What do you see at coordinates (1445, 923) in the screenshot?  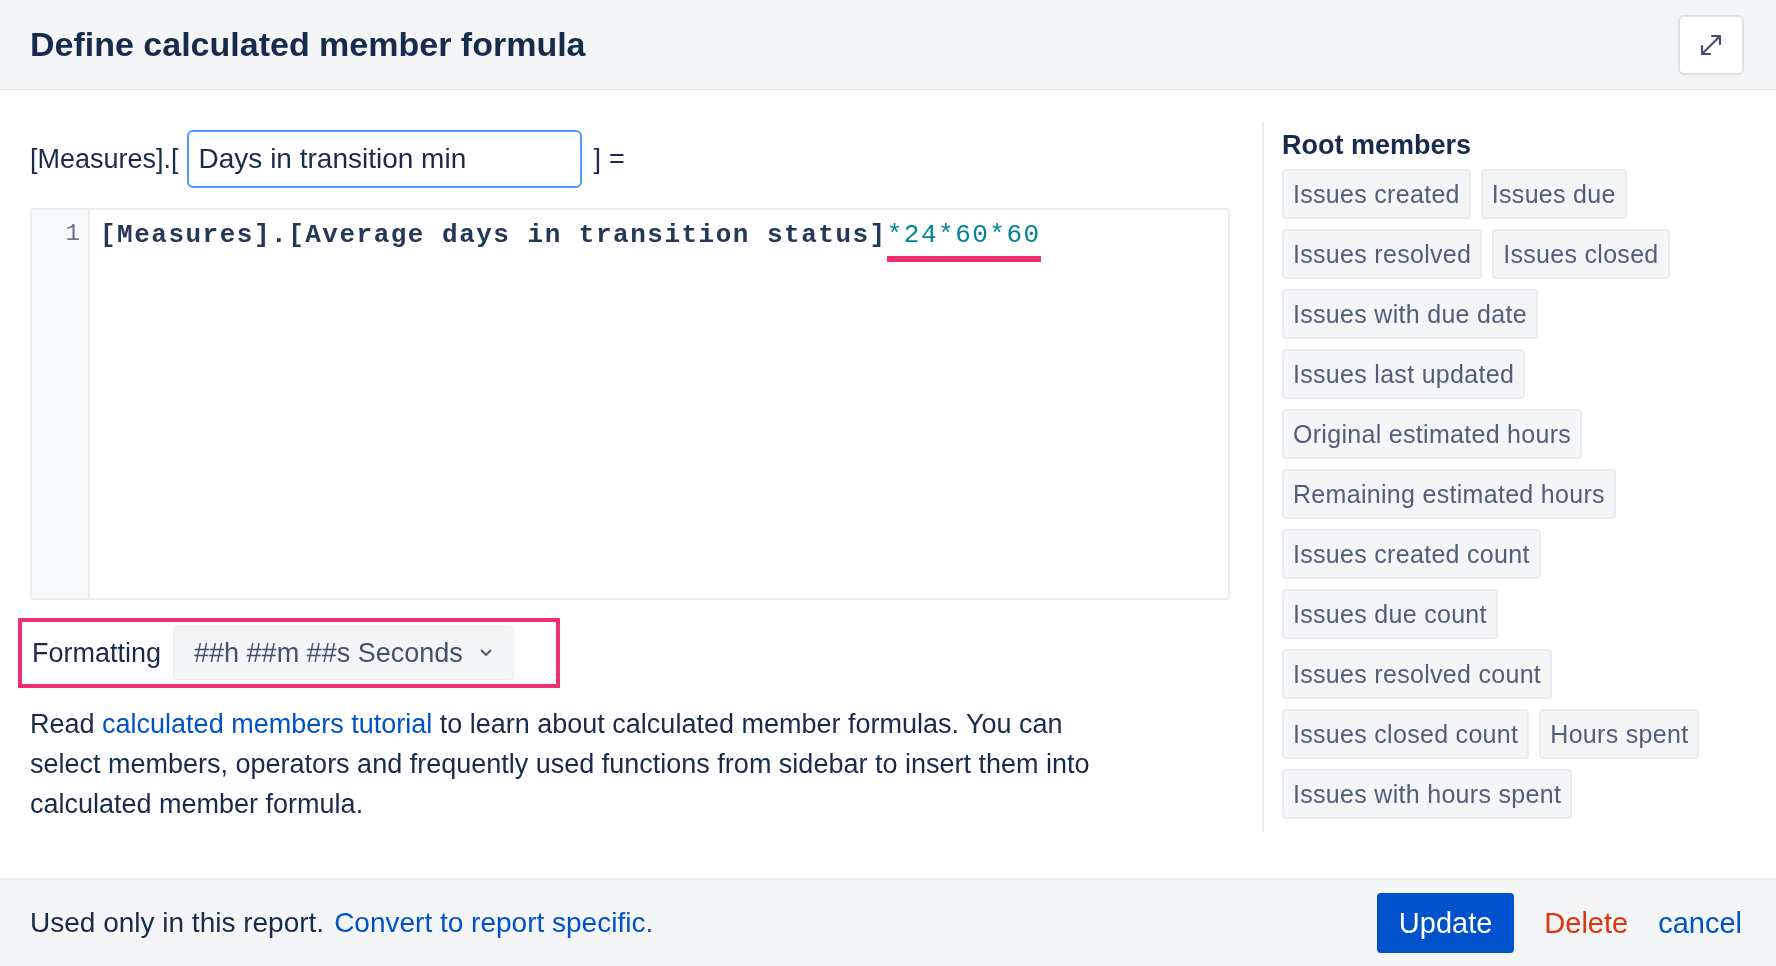 I see `update-button: Update` at bounding box center [1445, 923].